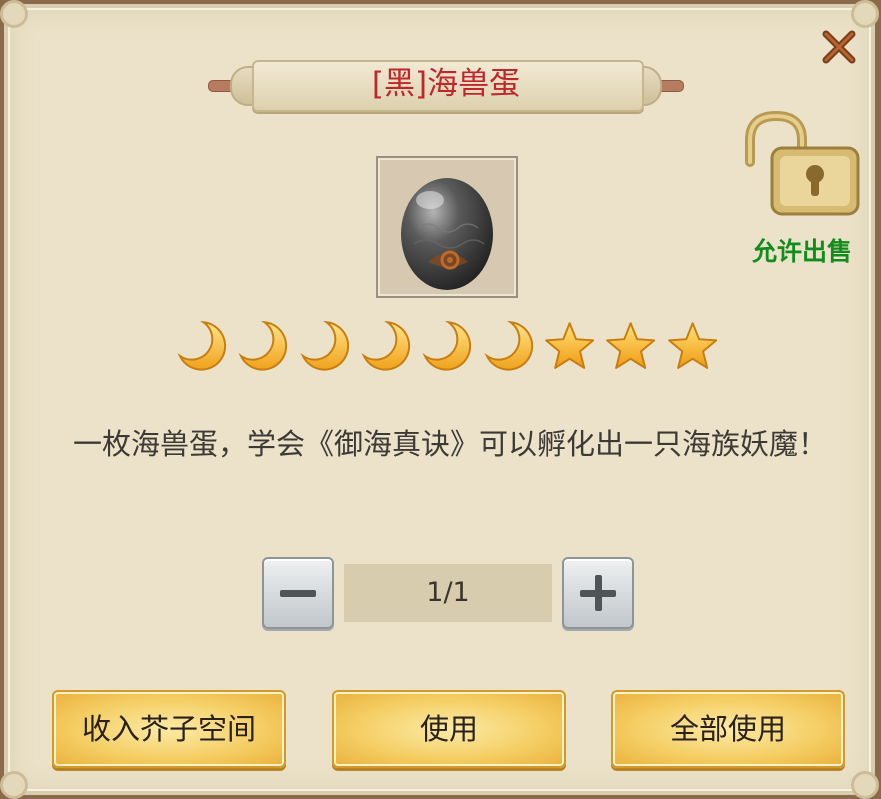 The height and width of the screenshot is (799, 881). I want to click on item-title: [黑]海兽蛋, so click(446, 84).